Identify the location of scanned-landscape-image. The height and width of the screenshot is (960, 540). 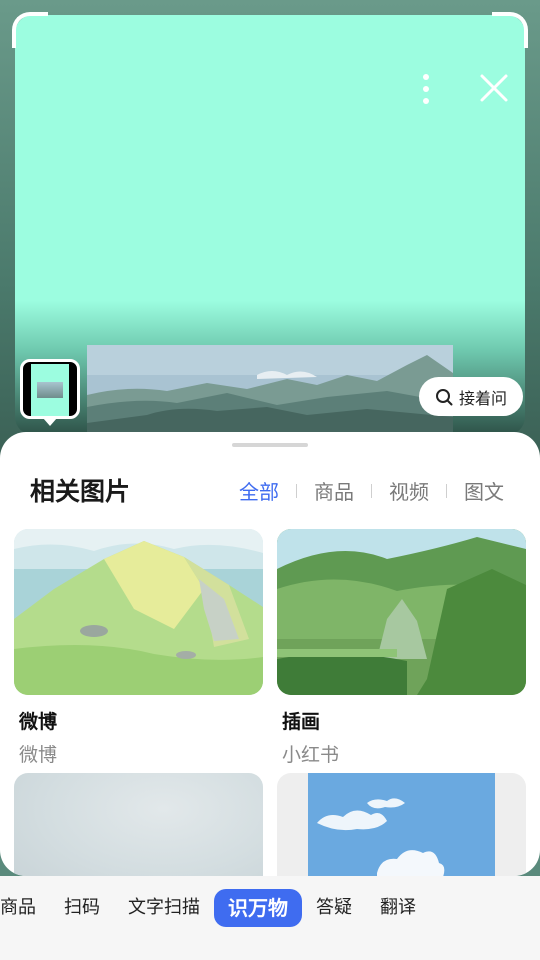
(270, 390).